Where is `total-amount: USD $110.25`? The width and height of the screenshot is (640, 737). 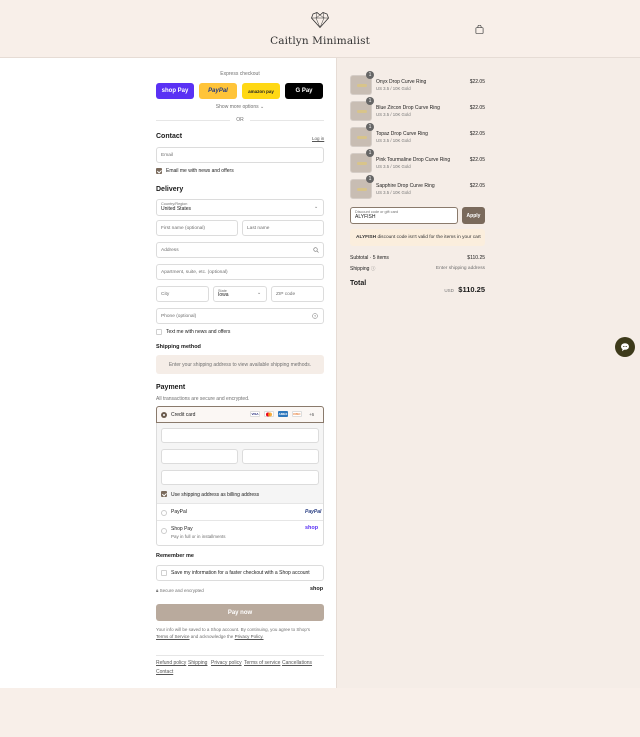
total-amount: USD $110.25 is located at coordinates (460, 288).